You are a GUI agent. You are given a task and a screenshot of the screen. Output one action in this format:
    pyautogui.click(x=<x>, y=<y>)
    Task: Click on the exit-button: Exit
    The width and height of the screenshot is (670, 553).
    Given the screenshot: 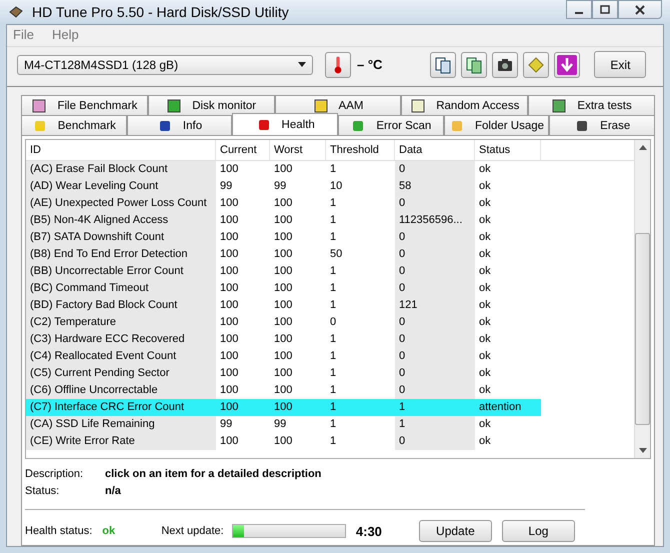 What is the action you would take?
    pyautogui.click(x=620, y=64)
    